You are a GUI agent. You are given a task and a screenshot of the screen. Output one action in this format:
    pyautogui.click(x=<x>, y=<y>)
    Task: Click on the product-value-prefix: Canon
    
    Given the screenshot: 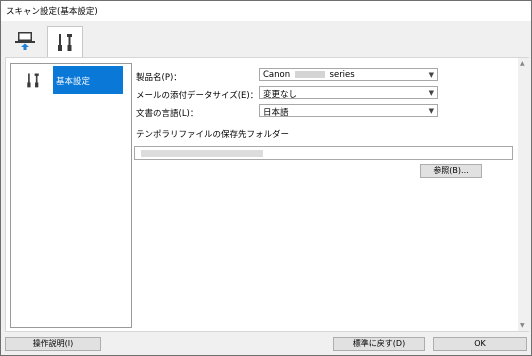 What is the action you would take?
    pyautogui.click(x=277, y=75)
    